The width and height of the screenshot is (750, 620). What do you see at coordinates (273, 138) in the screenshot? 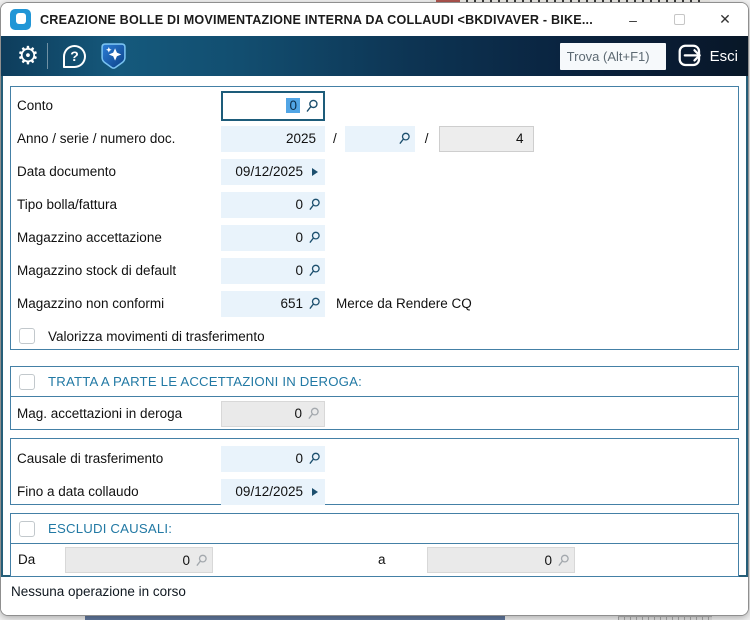
I see `anno-input: 2025` at bounding box center [273, 138].